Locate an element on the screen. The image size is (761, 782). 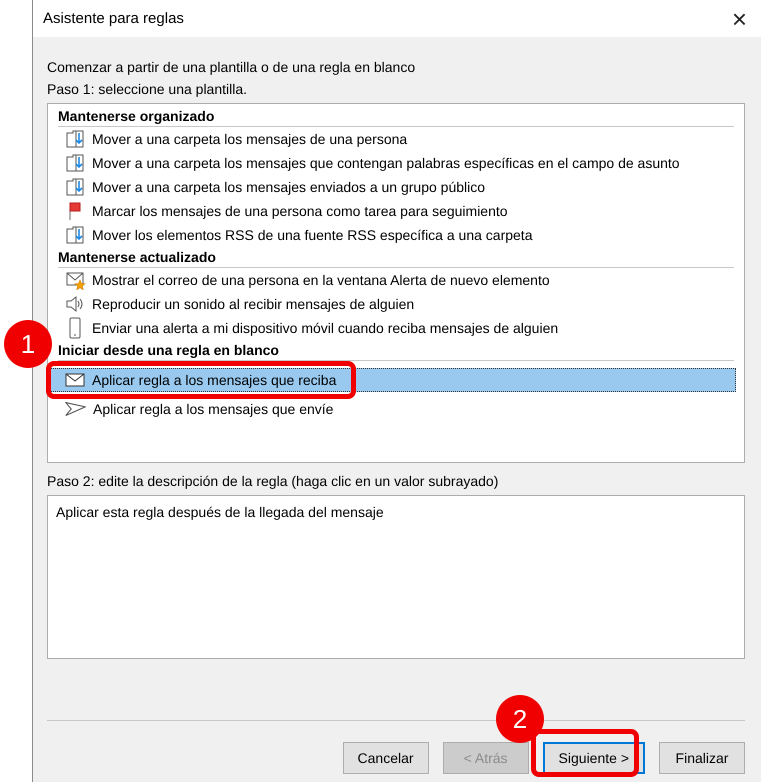
wizard-button: Siguiente > is located at coordinates (593, 758).